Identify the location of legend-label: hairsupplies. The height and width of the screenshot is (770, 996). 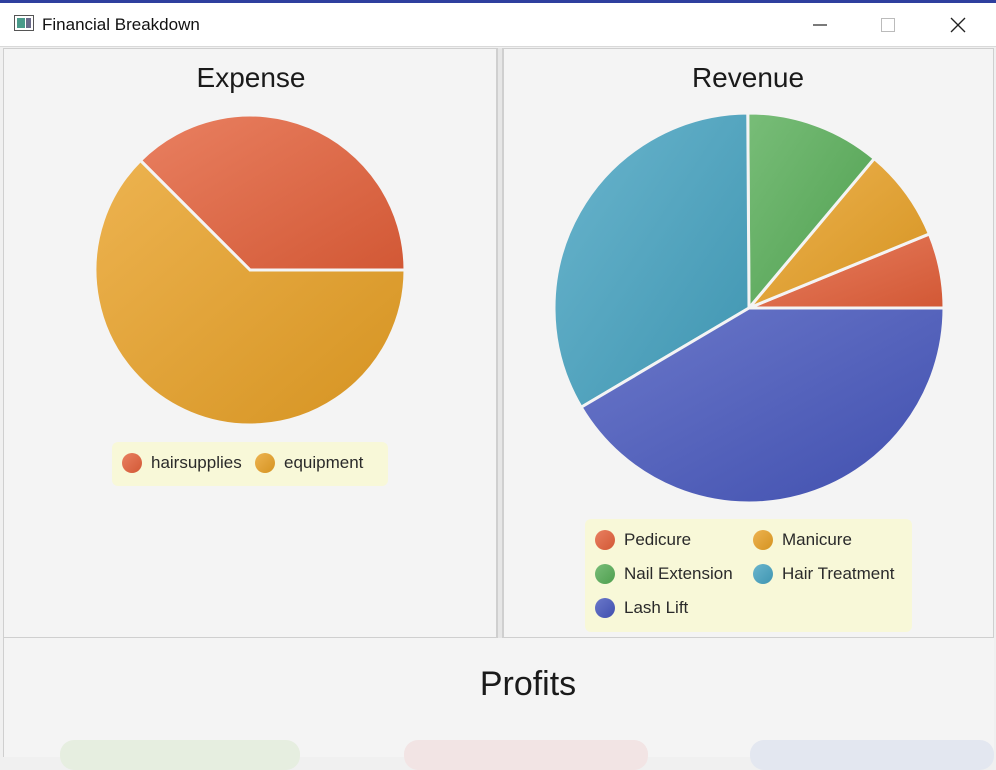
(196, 462).